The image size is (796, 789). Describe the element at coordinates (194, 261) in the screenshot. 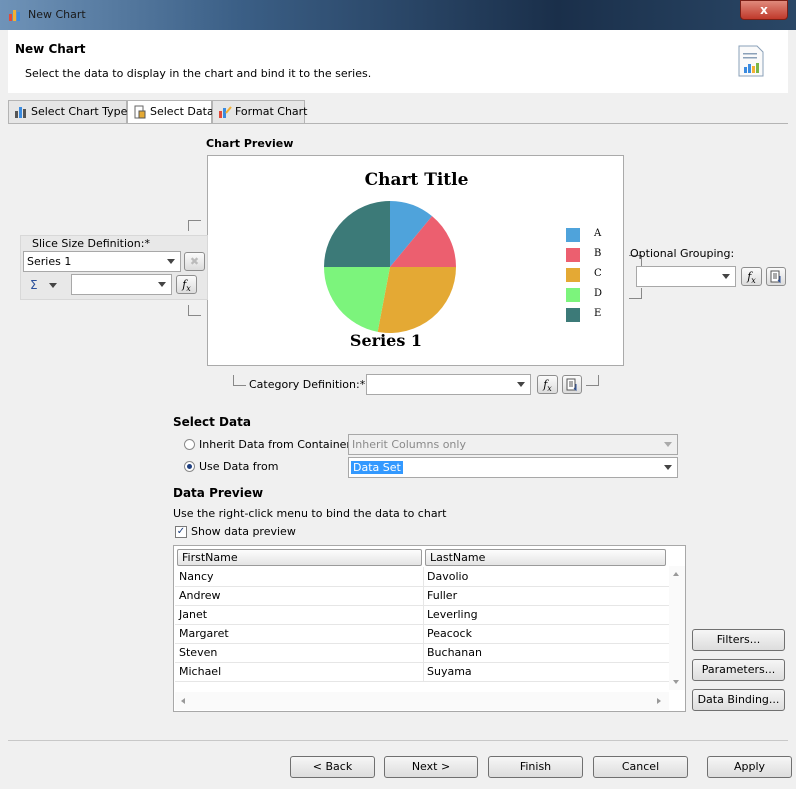

I see `delete-series-button: ✖` at that location.